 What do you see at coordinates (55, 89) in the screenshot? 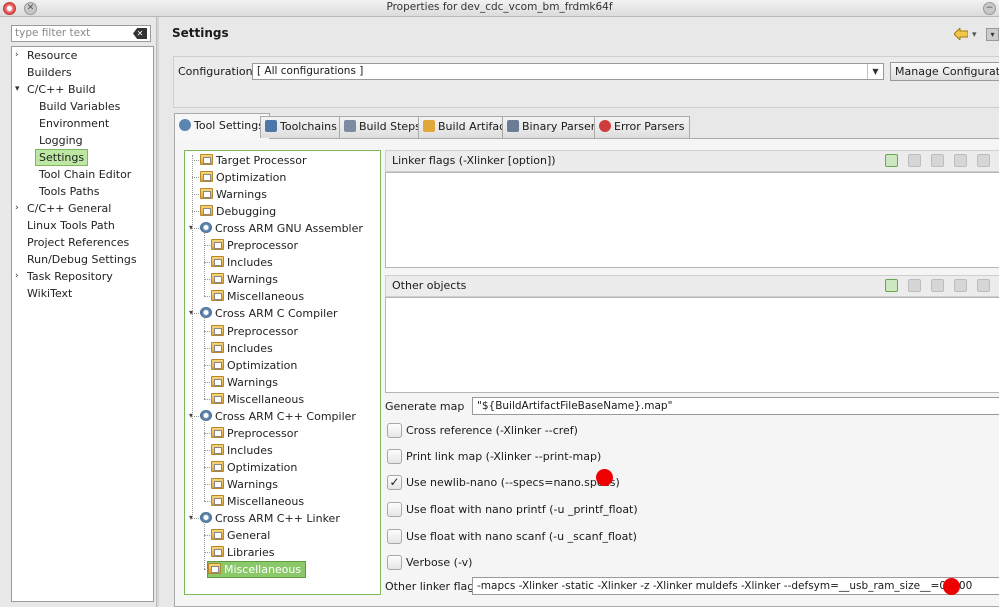
I see `nav-item-c-c-build: ▾ C/C++ Build` at bounding box center [55, 89].